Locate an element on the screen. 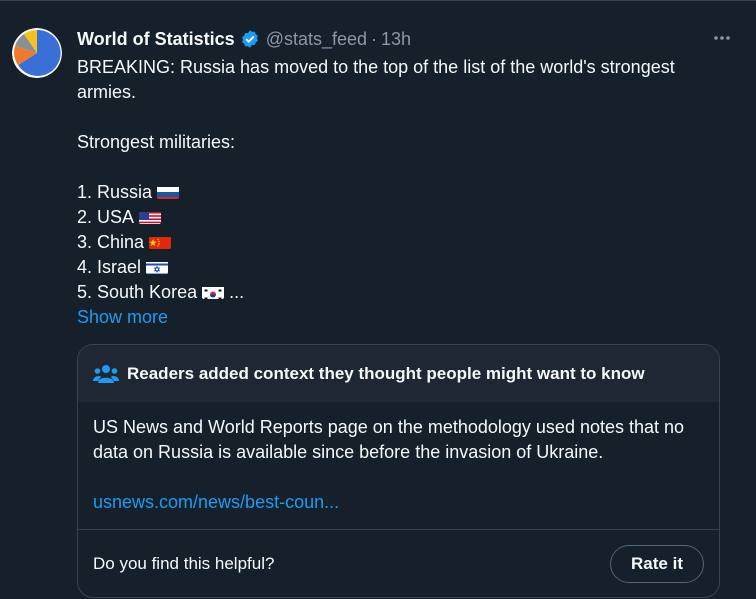 Image resolution: width=756 pixels, height=599 pixels. pie-chart-logo-icon is located at coordinates (37, 53).